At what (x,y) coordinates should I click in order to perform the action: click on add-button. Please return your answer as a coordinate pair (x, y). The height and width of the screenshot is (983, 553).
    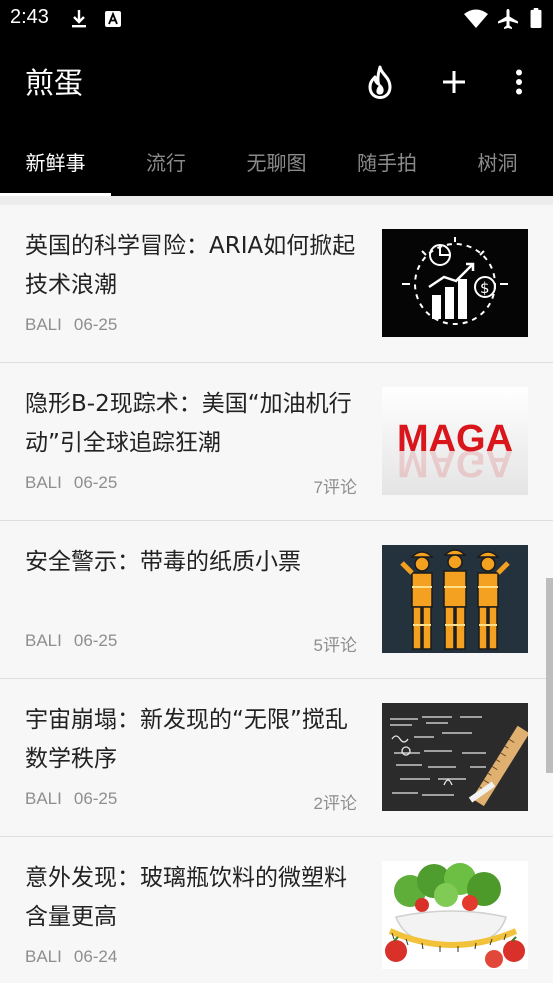
    Looking at the image, I should click on (454, 82).